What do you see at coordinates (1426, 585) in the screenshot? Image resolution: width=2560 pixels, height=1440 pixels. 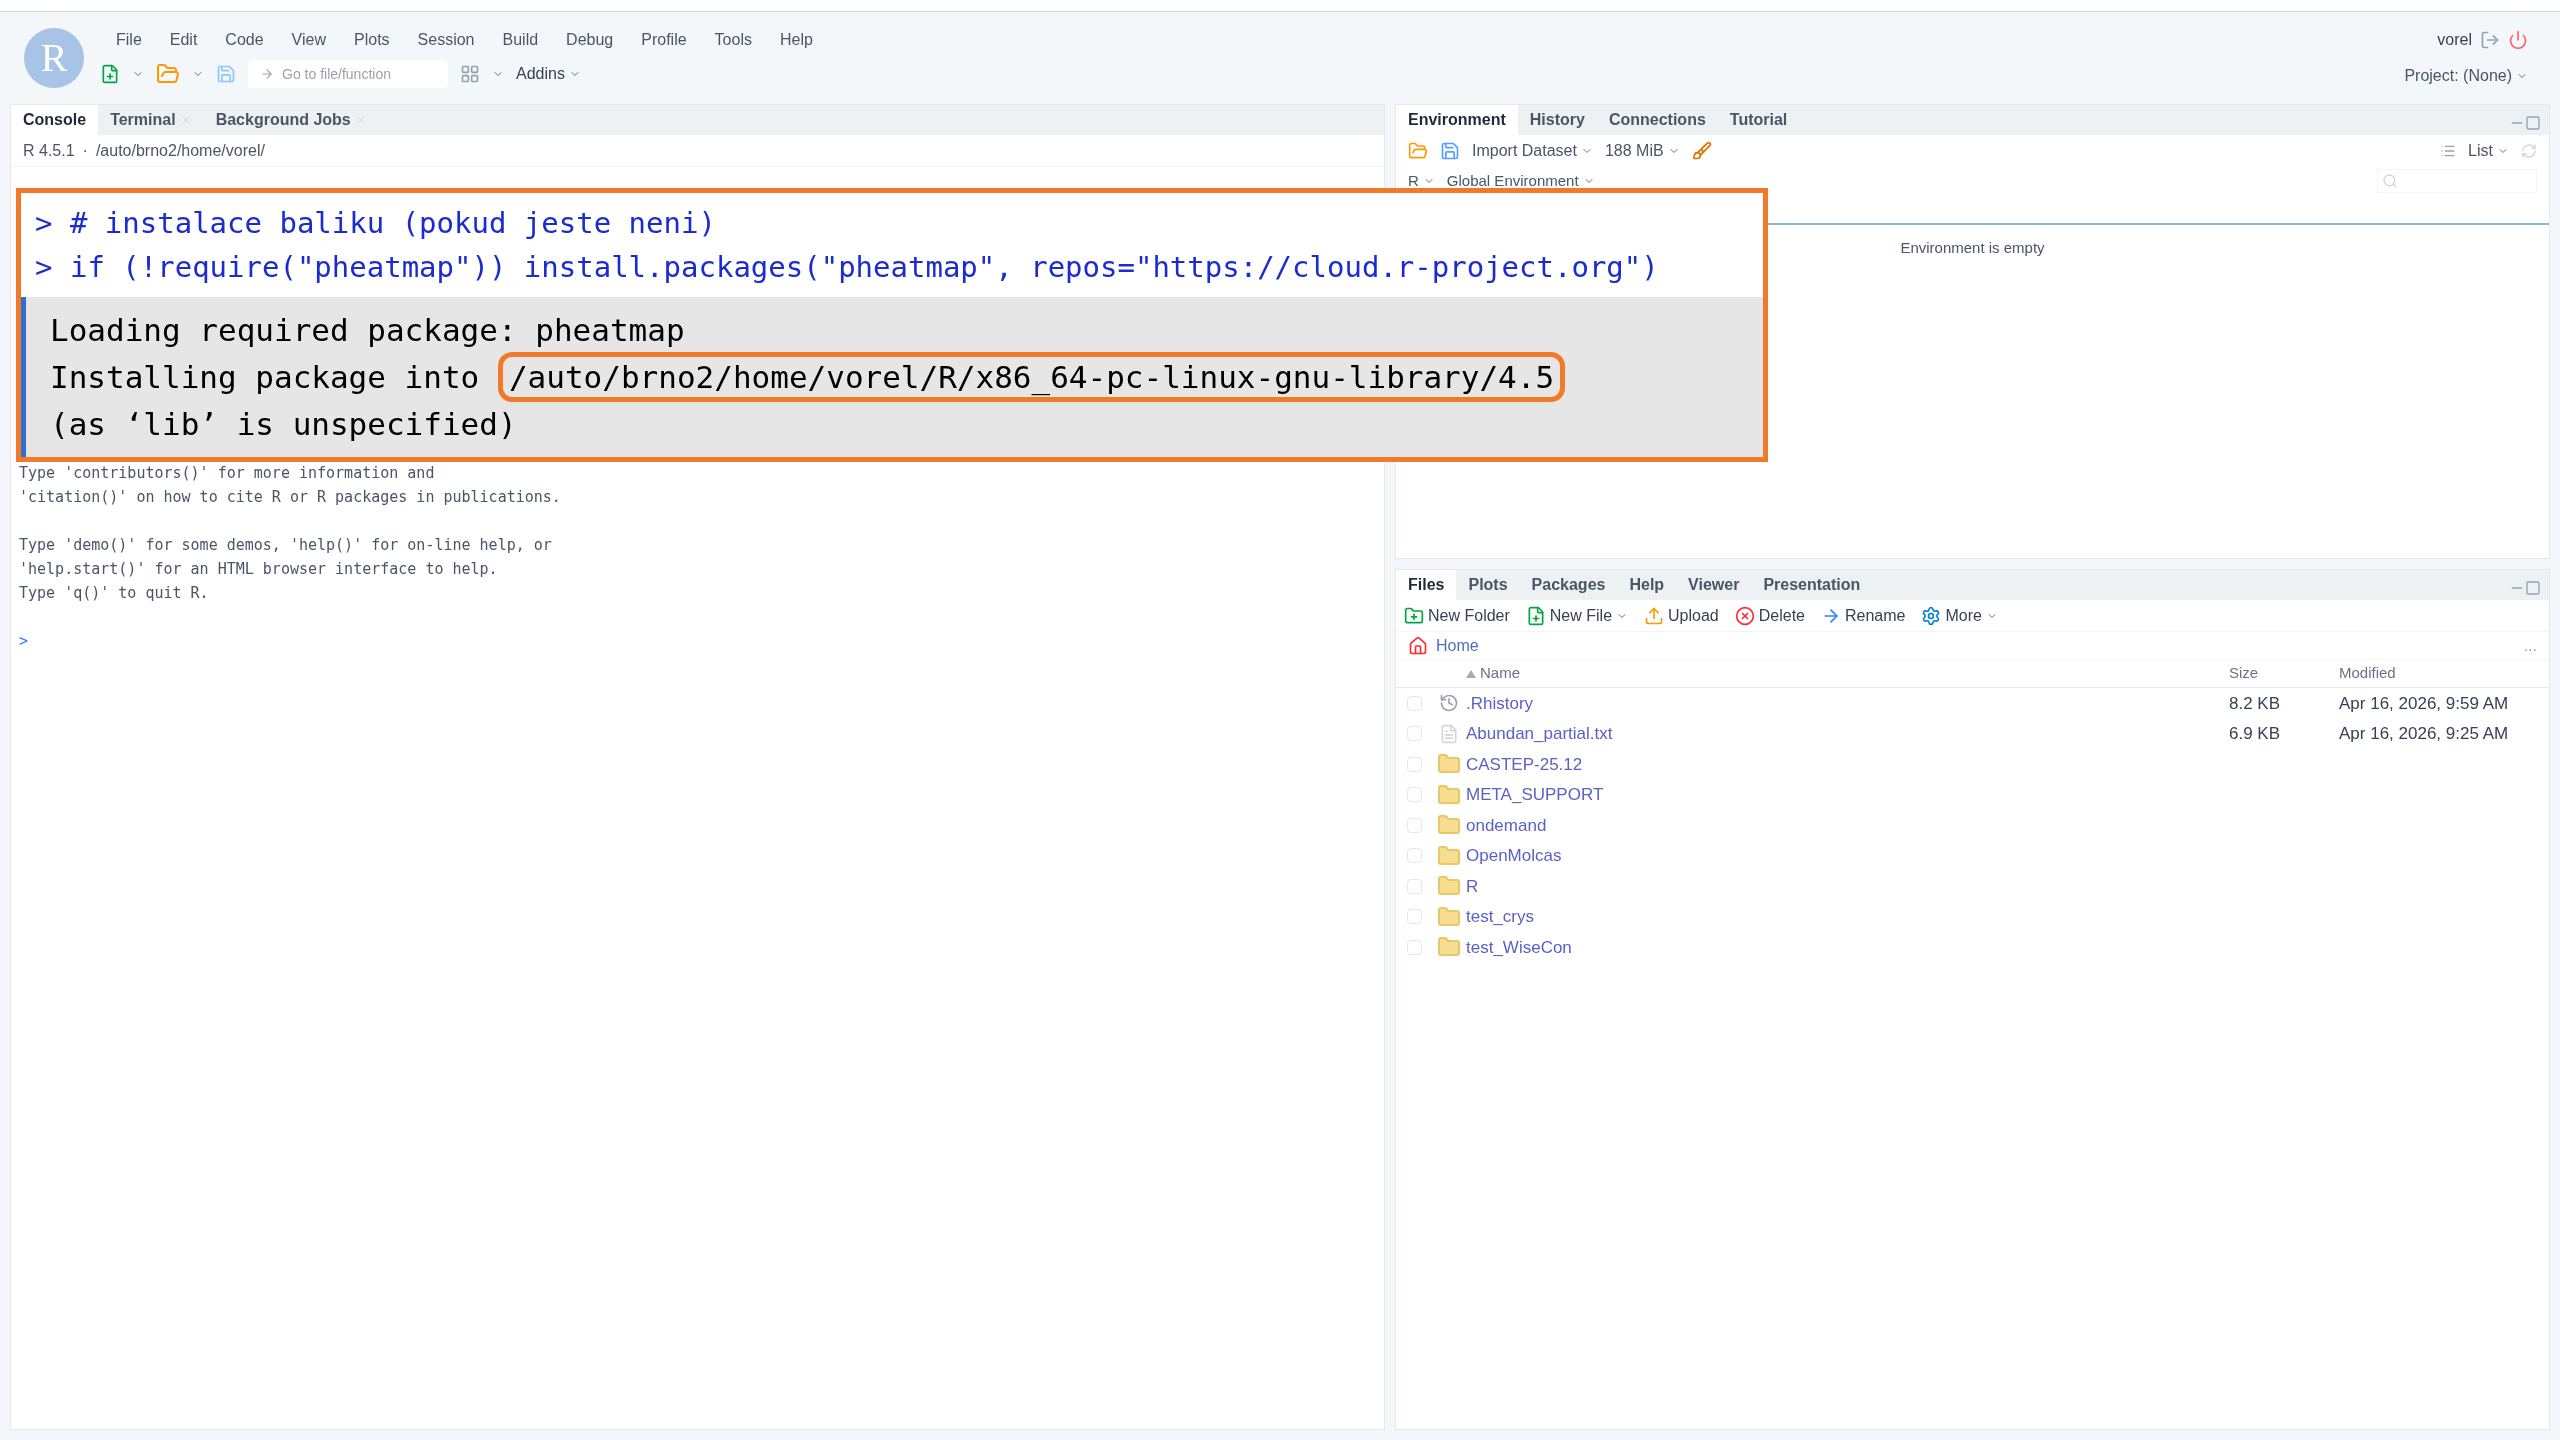 I see `pane-tab: Files` at bounding box center [1426, 585].